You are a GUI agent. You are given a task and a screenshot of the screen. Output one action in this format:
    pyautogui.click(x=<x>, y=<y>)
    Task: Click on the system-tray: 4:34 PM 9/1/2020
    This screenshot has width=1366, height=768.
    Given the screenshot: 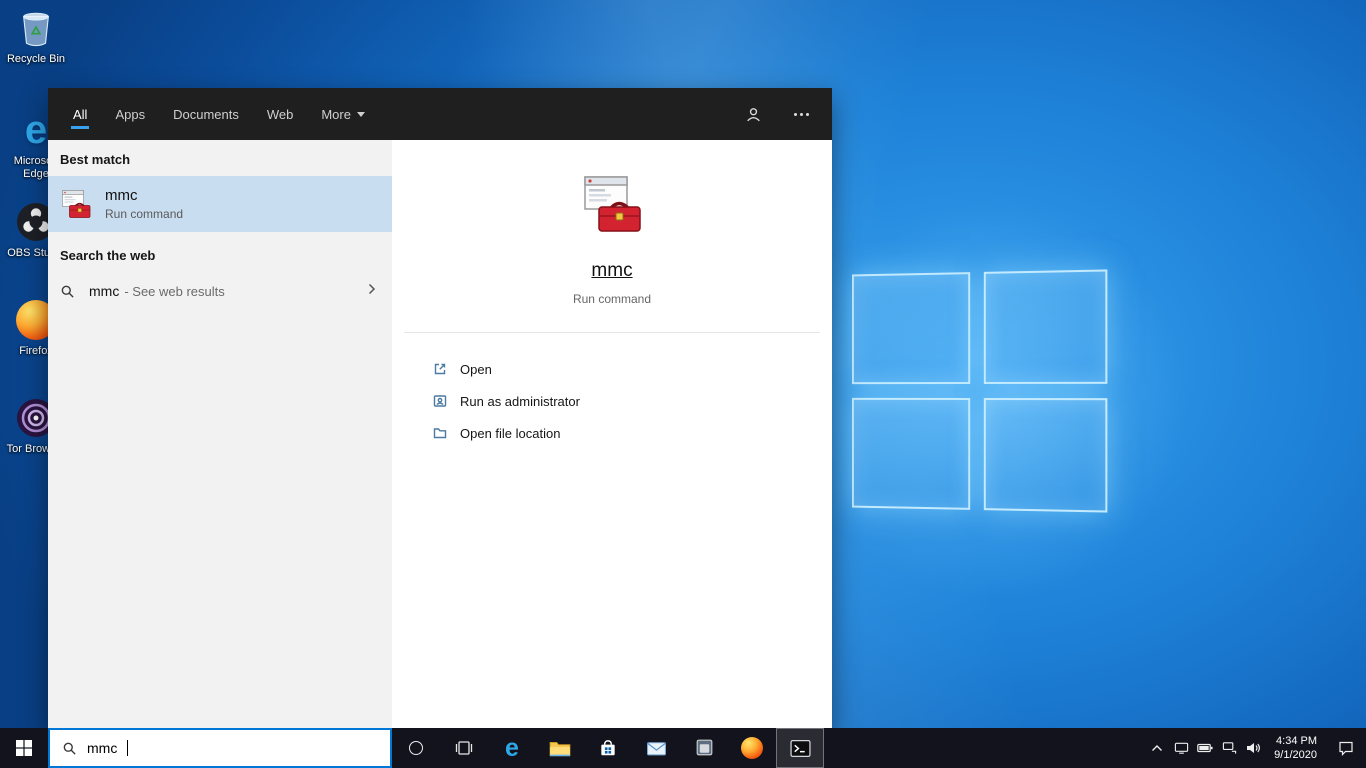 What is the action you would take?
    pyautogui.click(x=1255, y=748)
    